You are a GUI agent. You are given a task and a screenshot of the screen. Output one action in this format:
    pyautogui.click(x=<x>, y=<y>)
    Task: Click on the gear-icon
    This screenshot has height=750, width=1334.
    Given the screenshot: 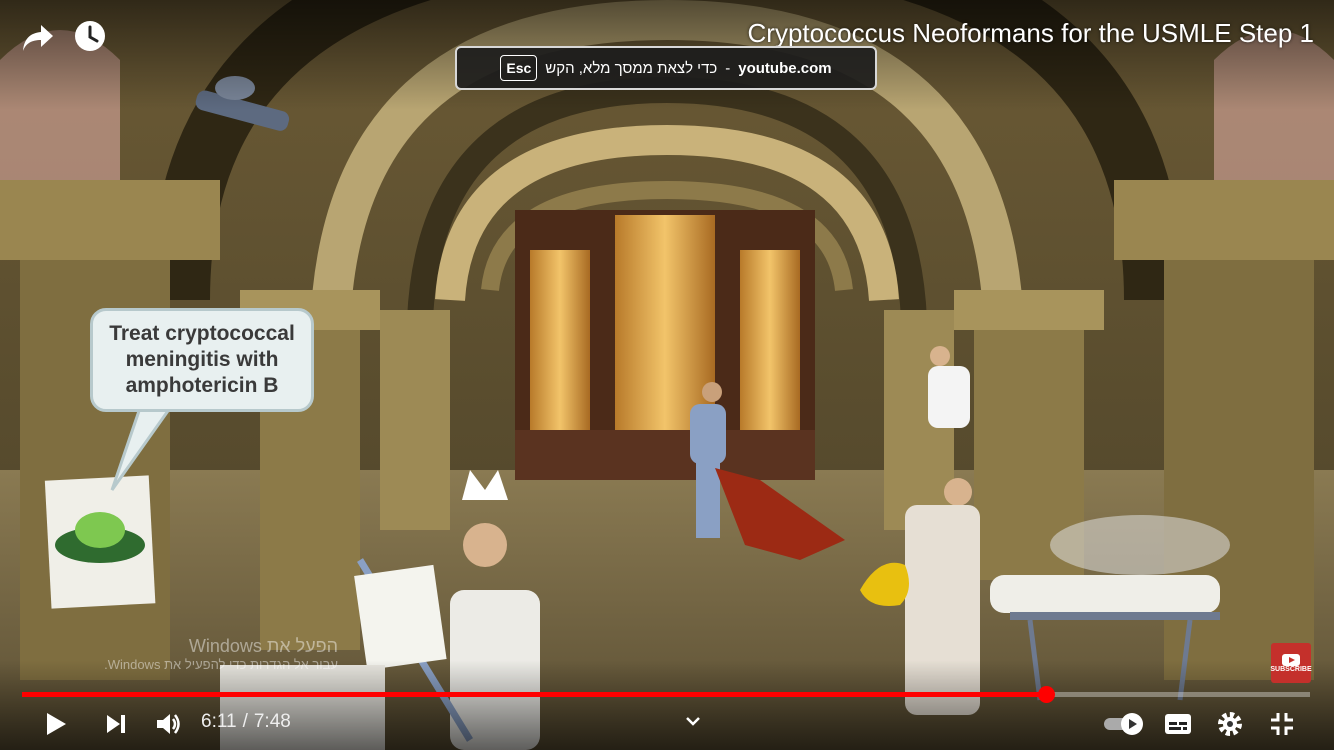 What is the action you would take?
    pyautogui.click(x=1230, y=724)
    